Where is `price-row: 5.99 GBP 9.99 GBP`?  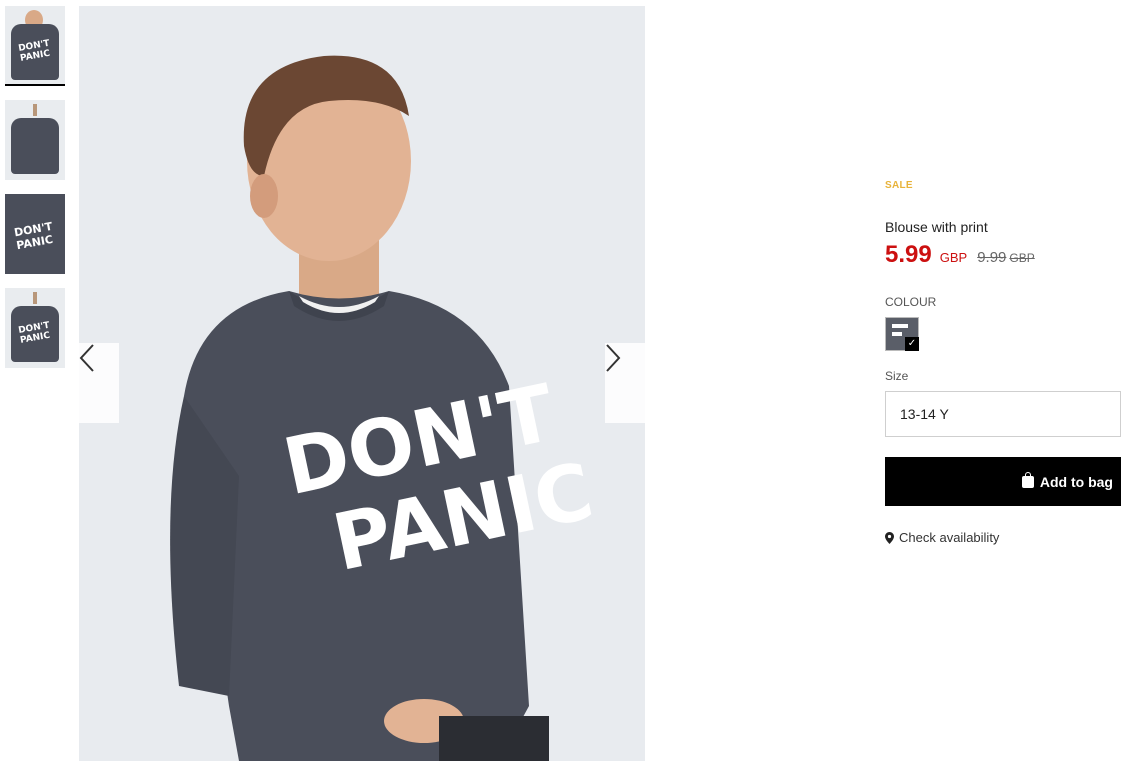
price-row: 5.99 GBP 9.99 GBP is located at coordinates (1003, 255).